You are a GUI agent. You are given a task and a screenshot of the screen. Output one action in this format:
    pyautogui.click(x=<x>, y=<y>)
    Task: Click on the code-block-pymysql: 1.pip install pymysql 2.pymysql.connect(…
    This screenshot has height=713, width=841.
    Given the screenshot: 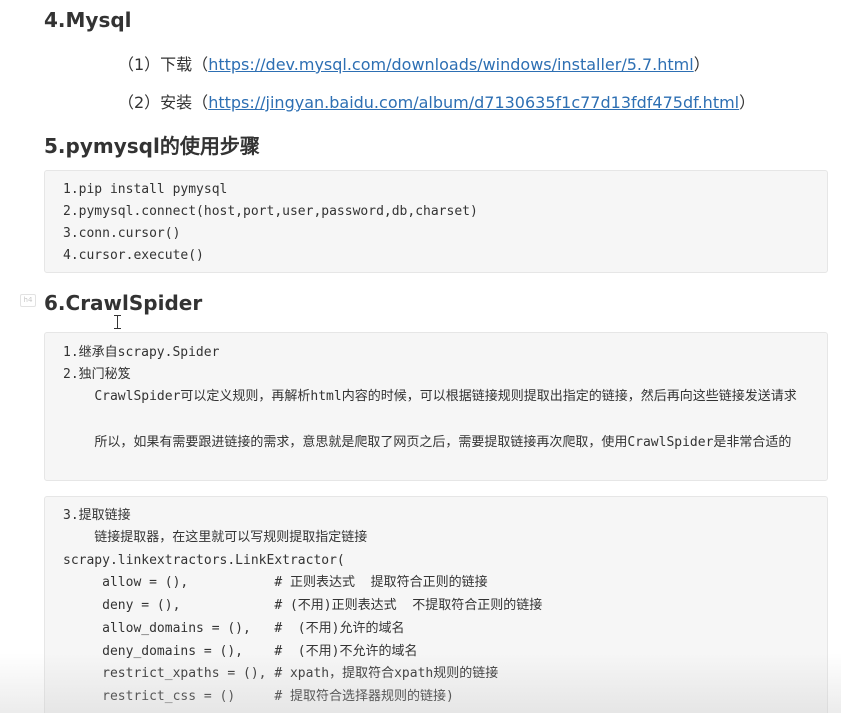 What is the action you would take?
    pyautogui.click(x=436, y=221)
    